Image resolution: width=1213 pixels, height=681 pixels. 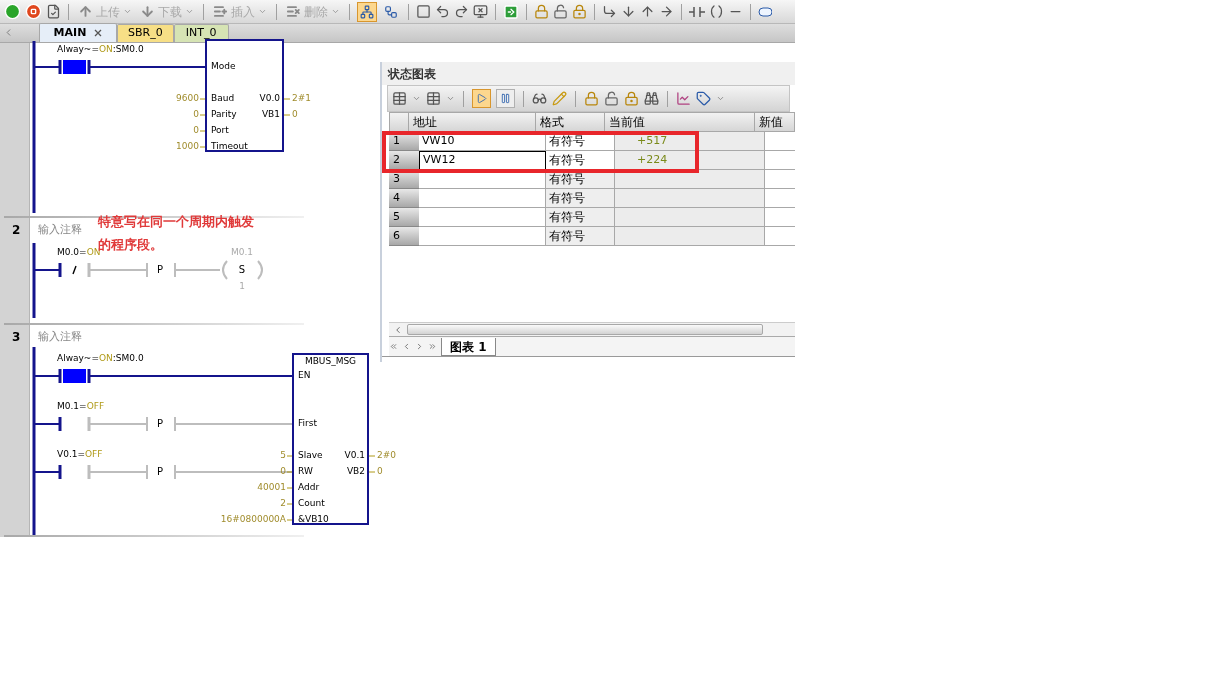 What do you see at coordinates (98, 33) in the screenshot?
I see `close-icon` at bounding box center [98, 33].